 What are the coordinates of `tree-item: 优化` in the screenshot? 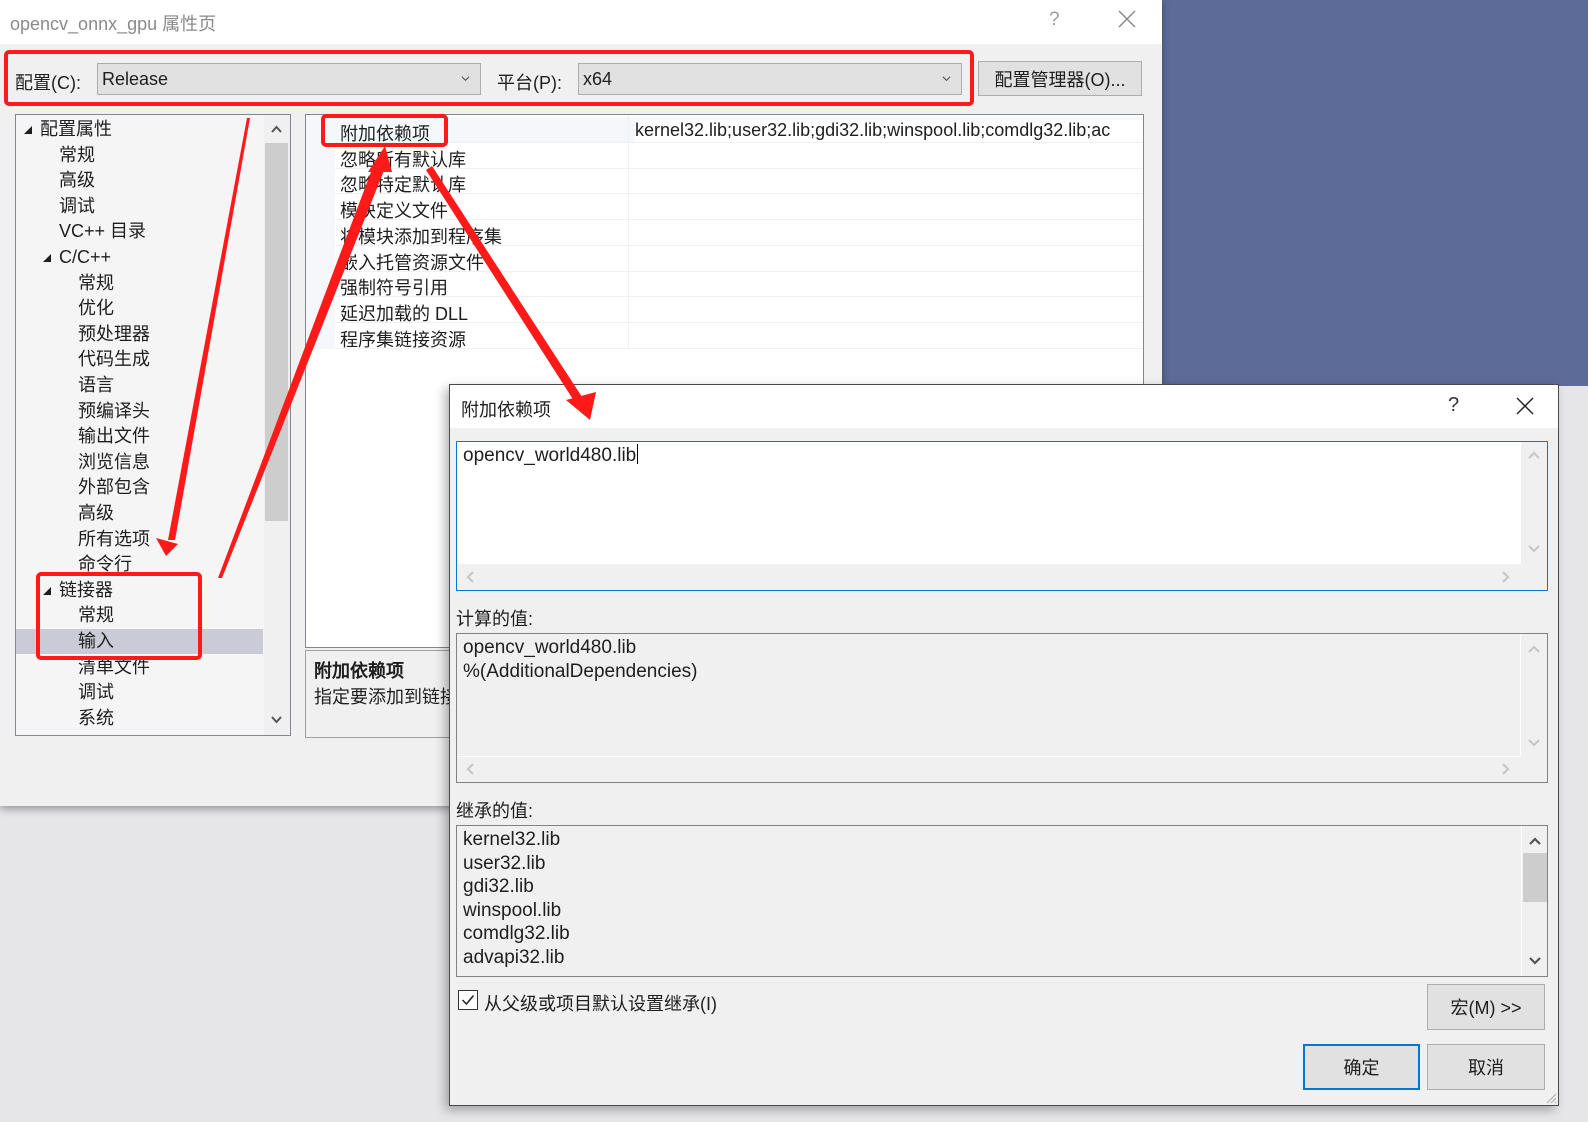 It's located at (96, 308).